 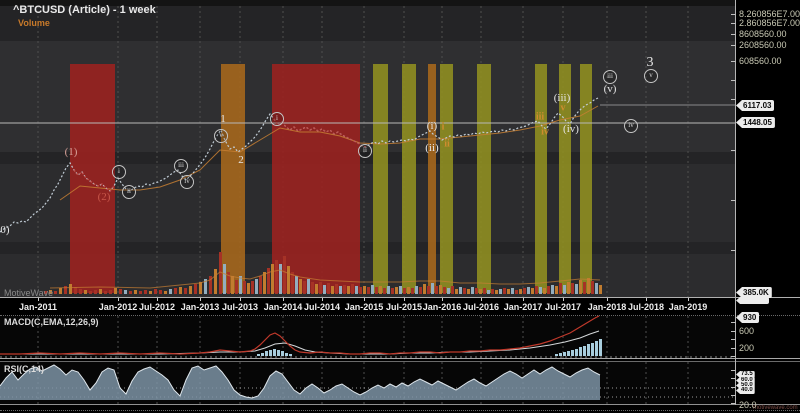 What do you see at coordinates (300, 342) in the screenshot?
I see `macd-signal-line` at bounding box center [300, 342].